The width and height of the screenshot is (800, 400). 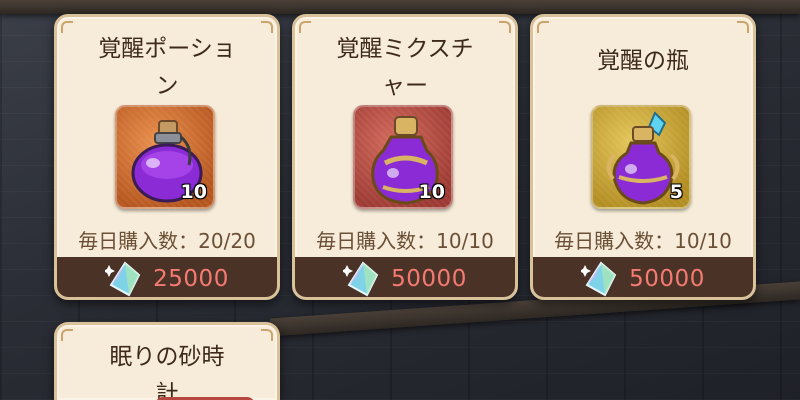 I want to click on item-name: 覚醒の瓶, so click(x=643, y=61).